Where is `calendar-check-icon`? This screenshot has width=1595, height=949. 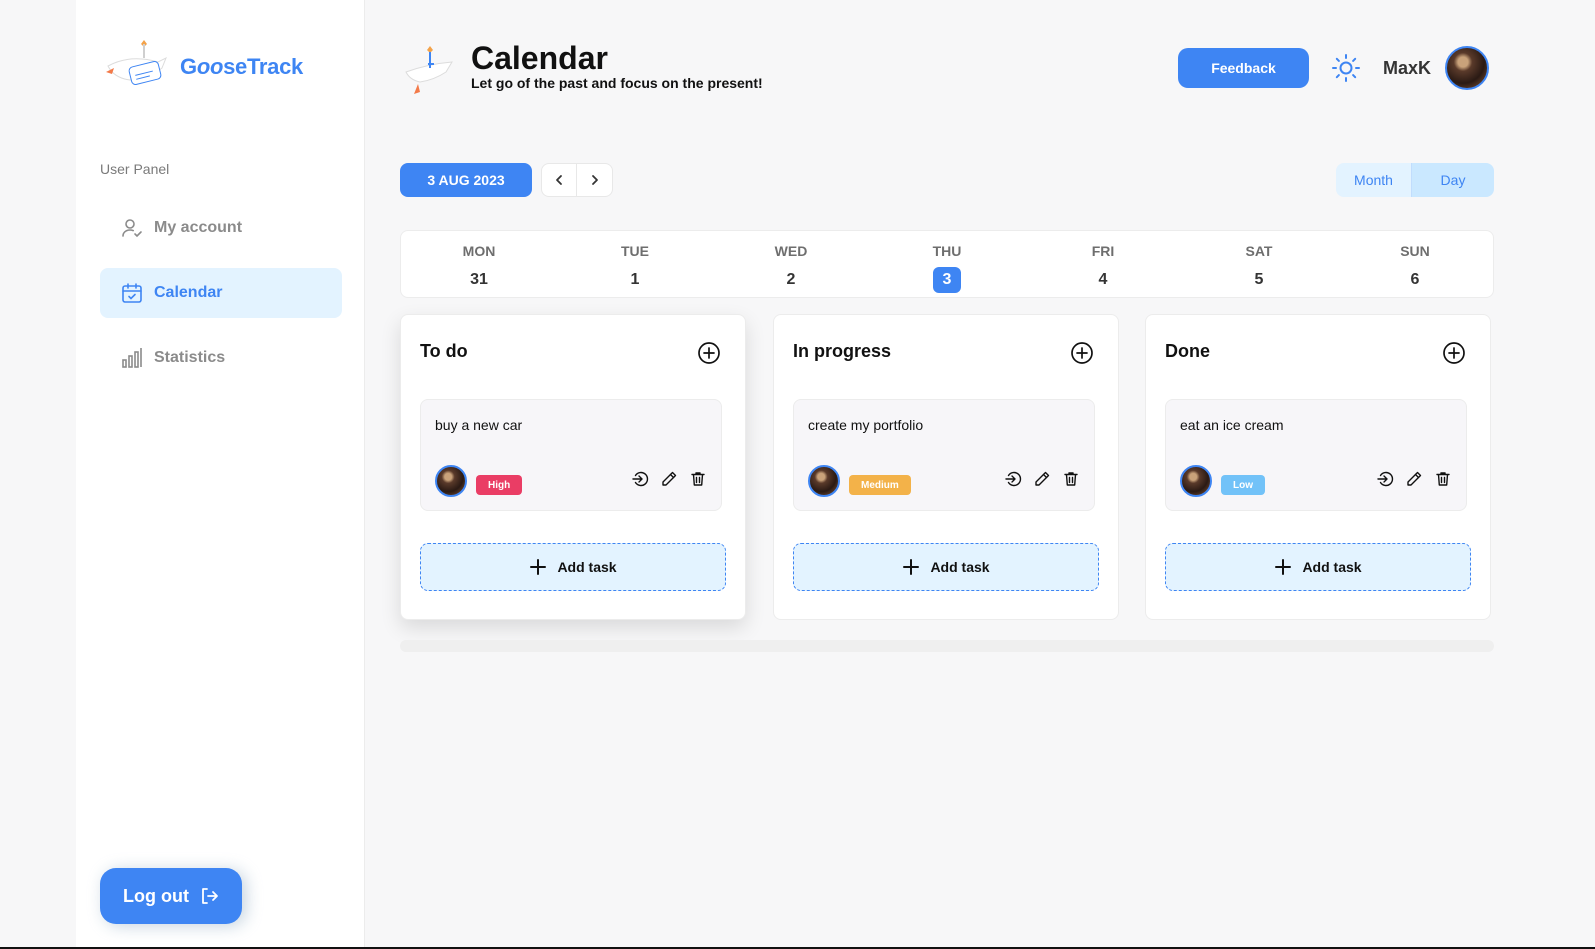 calendar-check-icon is located at coordinates (132, 293).